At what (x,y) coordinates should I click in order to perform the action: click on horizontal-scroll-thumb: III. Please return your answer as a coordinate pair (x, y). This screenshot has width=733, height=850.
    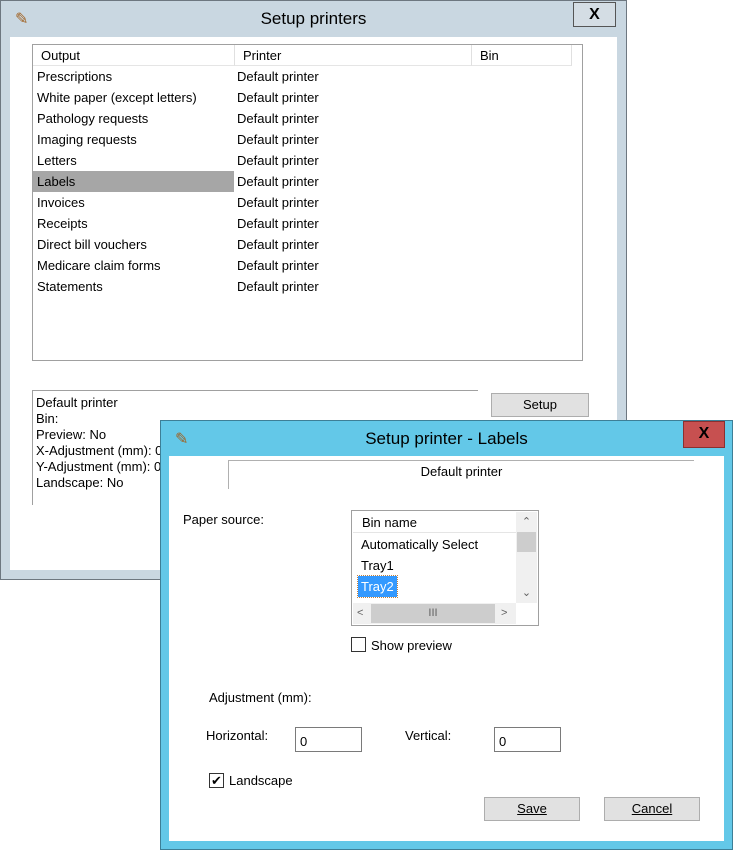
    Looking at the image, I should click on (433, 613).